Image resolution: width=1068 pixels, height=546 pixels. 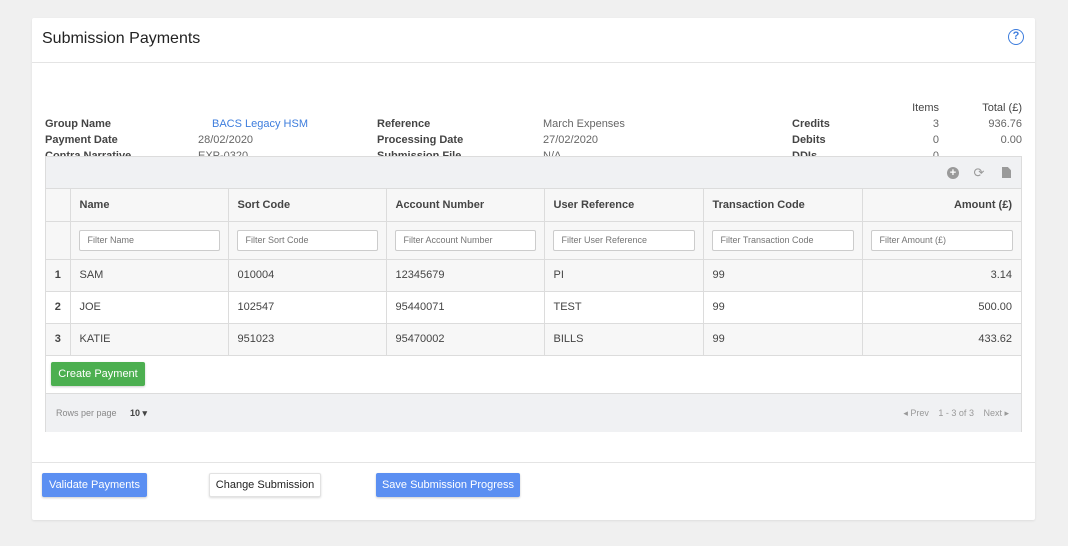 I want to click on credits-label: Credits, so click(x=811, y=124).